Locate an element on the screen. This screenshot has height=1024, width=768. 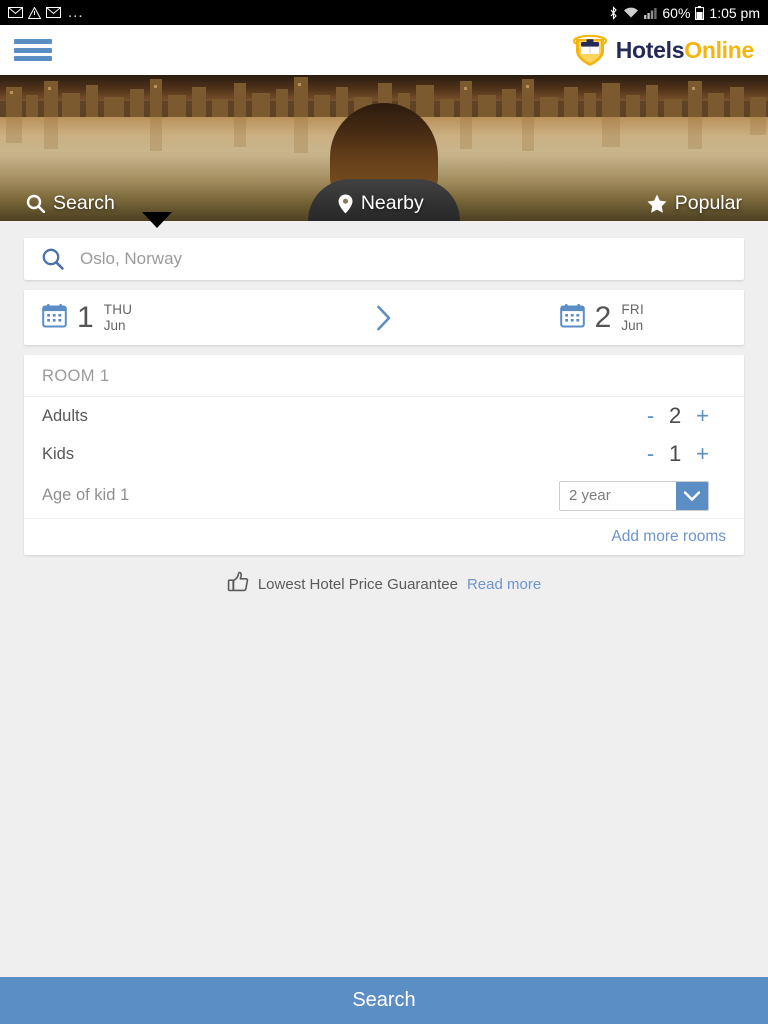
adults-label: Adults is located at coordinates (65, 415).